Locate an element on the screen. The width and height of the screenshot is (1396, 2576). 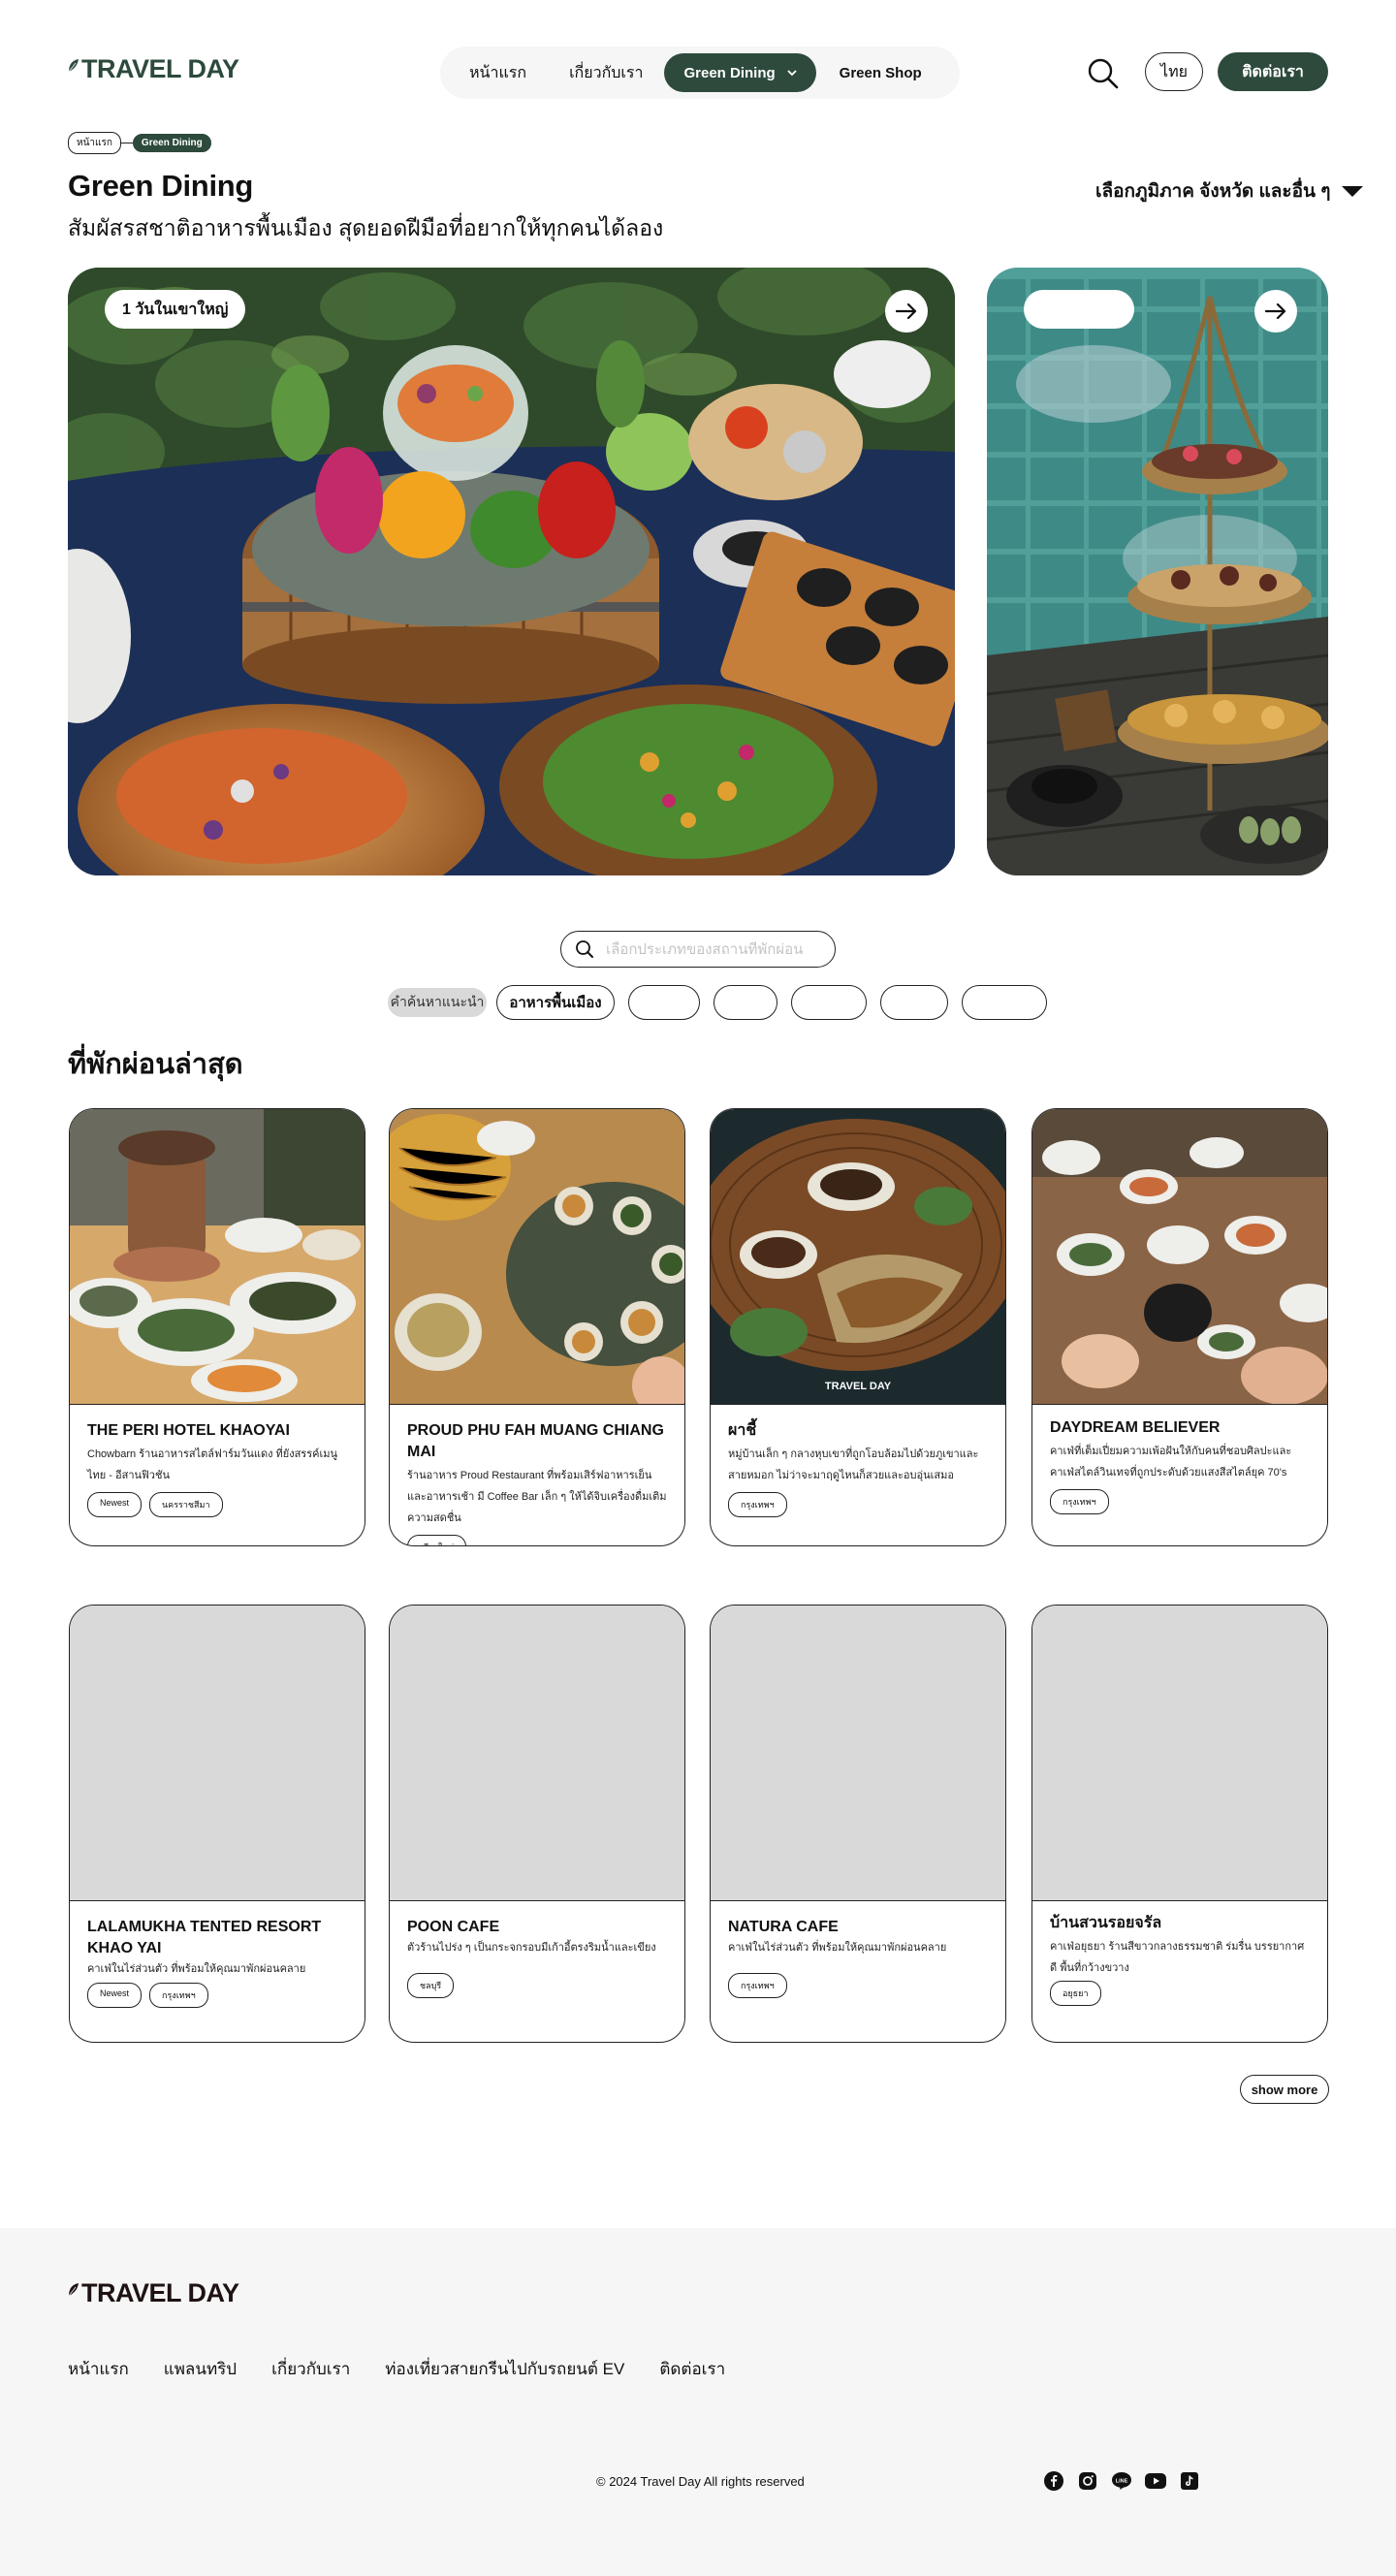
hero-card-secondary is located at coordinates (1157, 571).